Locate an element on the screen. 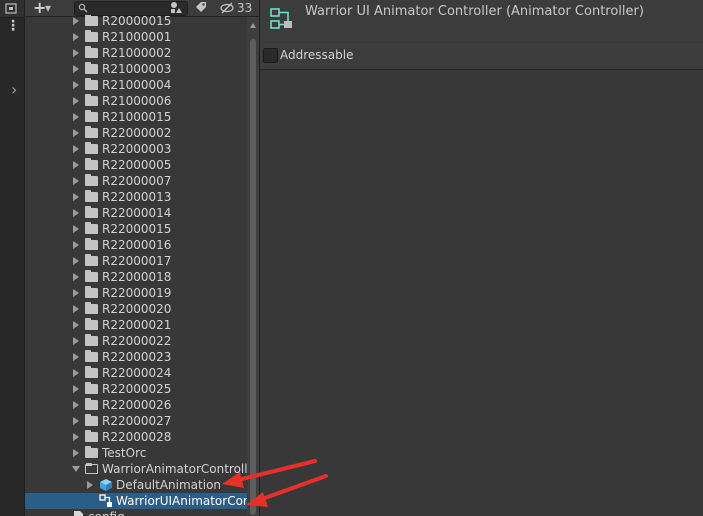  tree-folder-row: R21000002 is located at coordinates (136, 53).